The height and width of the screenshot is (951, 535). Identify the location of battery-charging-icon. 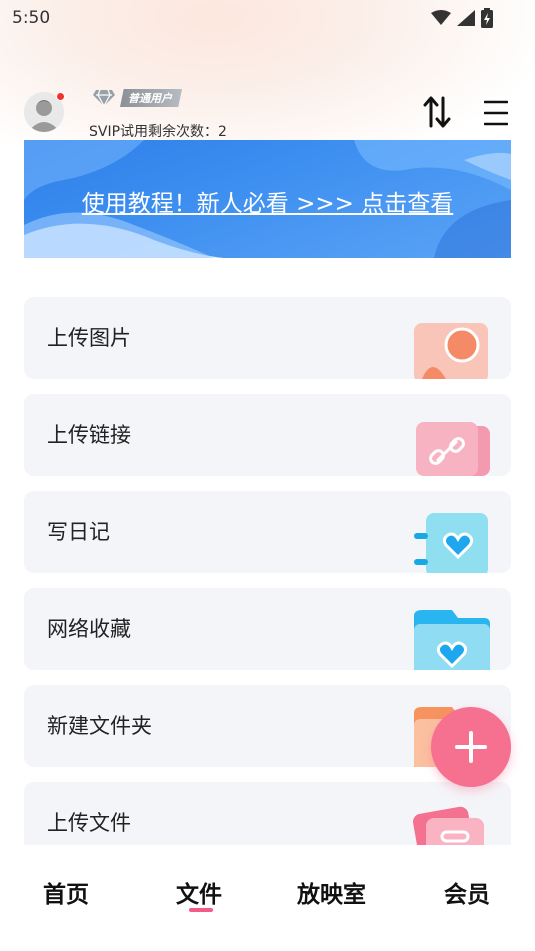
(487, 18).